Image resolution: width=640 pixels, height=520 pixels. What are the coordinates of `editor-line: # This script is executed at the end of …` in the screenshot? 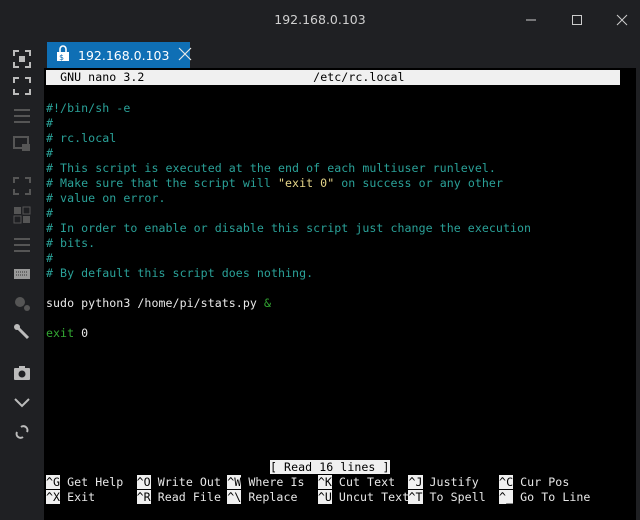 It's located at (271, 168).